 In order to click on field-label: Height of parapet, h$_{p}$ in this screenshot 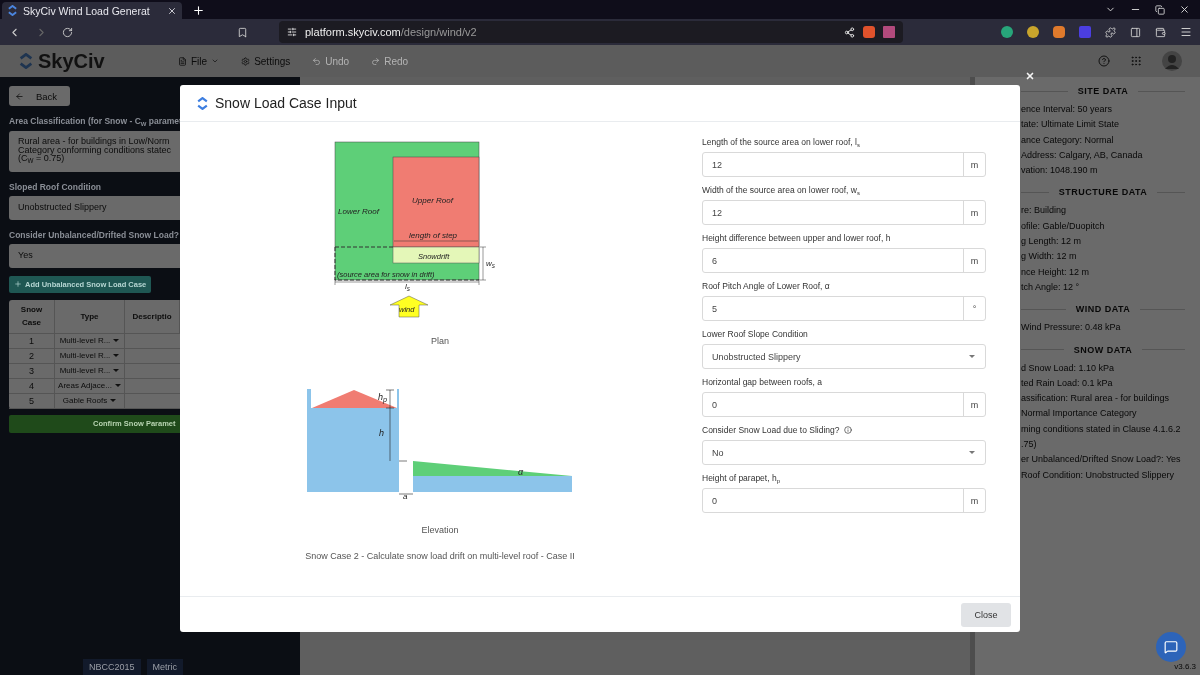, I will do `click(741, 478)`.